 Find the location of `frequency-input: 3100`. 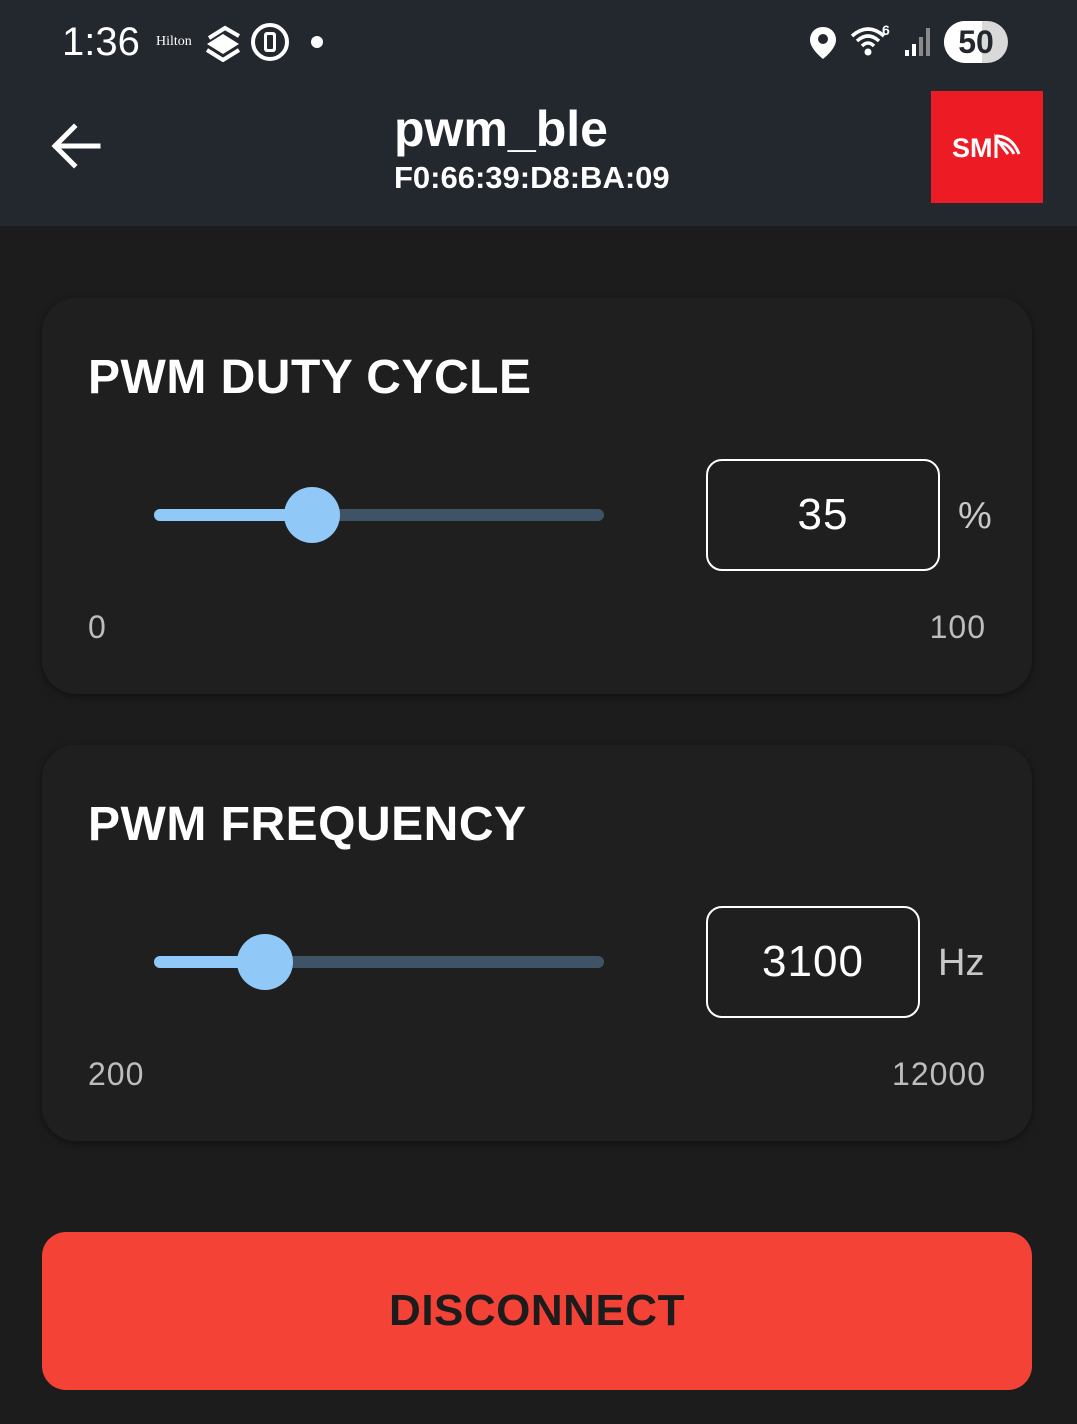

frequency-input: 3100 is located at coordinates (813, 962).